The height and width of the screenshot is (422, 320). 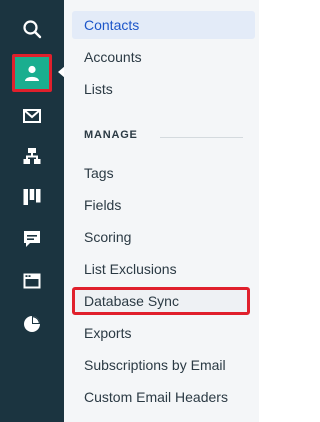 I want to click on deals-columns-icon, so click(x=32, y=197).